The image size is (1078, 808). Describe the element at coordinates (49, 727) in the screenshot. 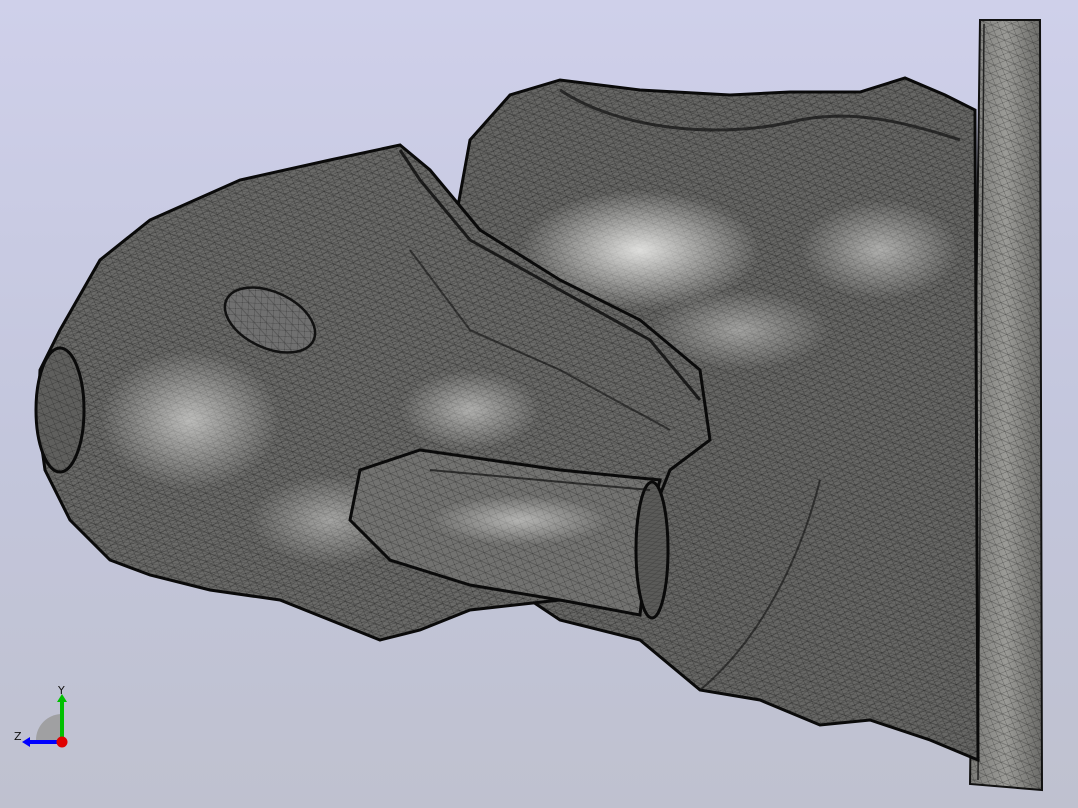

I see `triad-quarter-disc` at that location.